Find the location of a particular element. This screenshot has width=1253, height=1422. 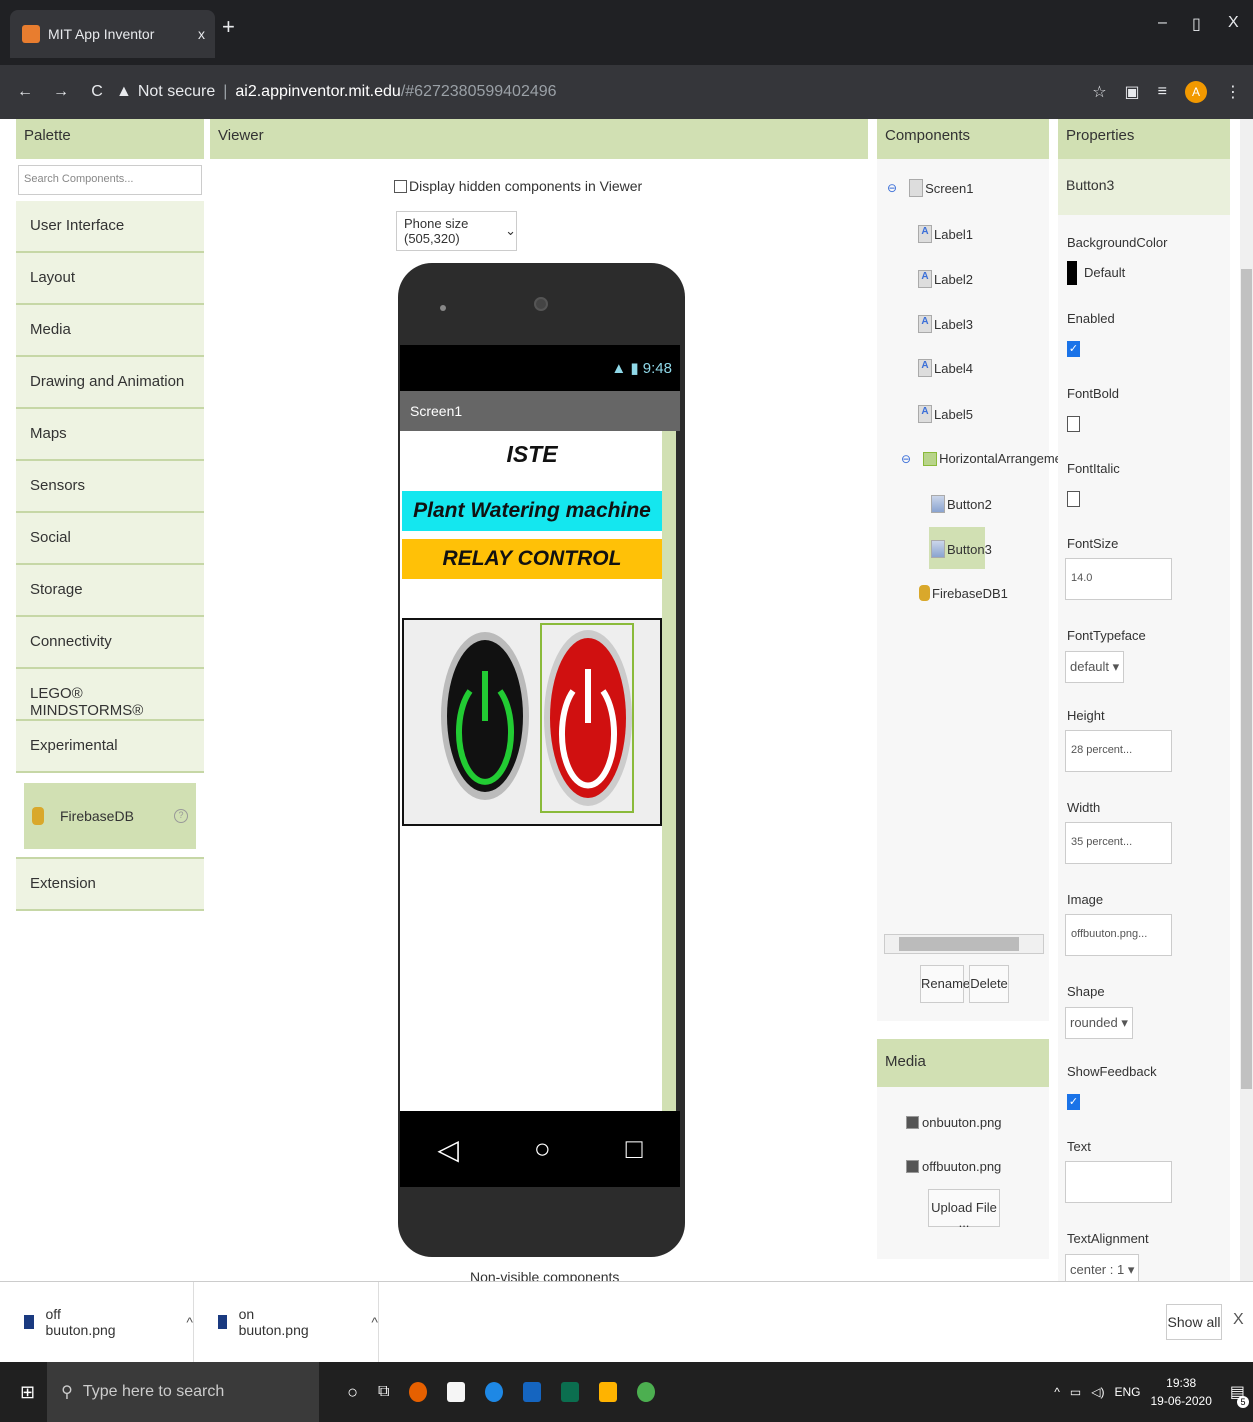

reload-icon: C is located at coordinates (97, 92).